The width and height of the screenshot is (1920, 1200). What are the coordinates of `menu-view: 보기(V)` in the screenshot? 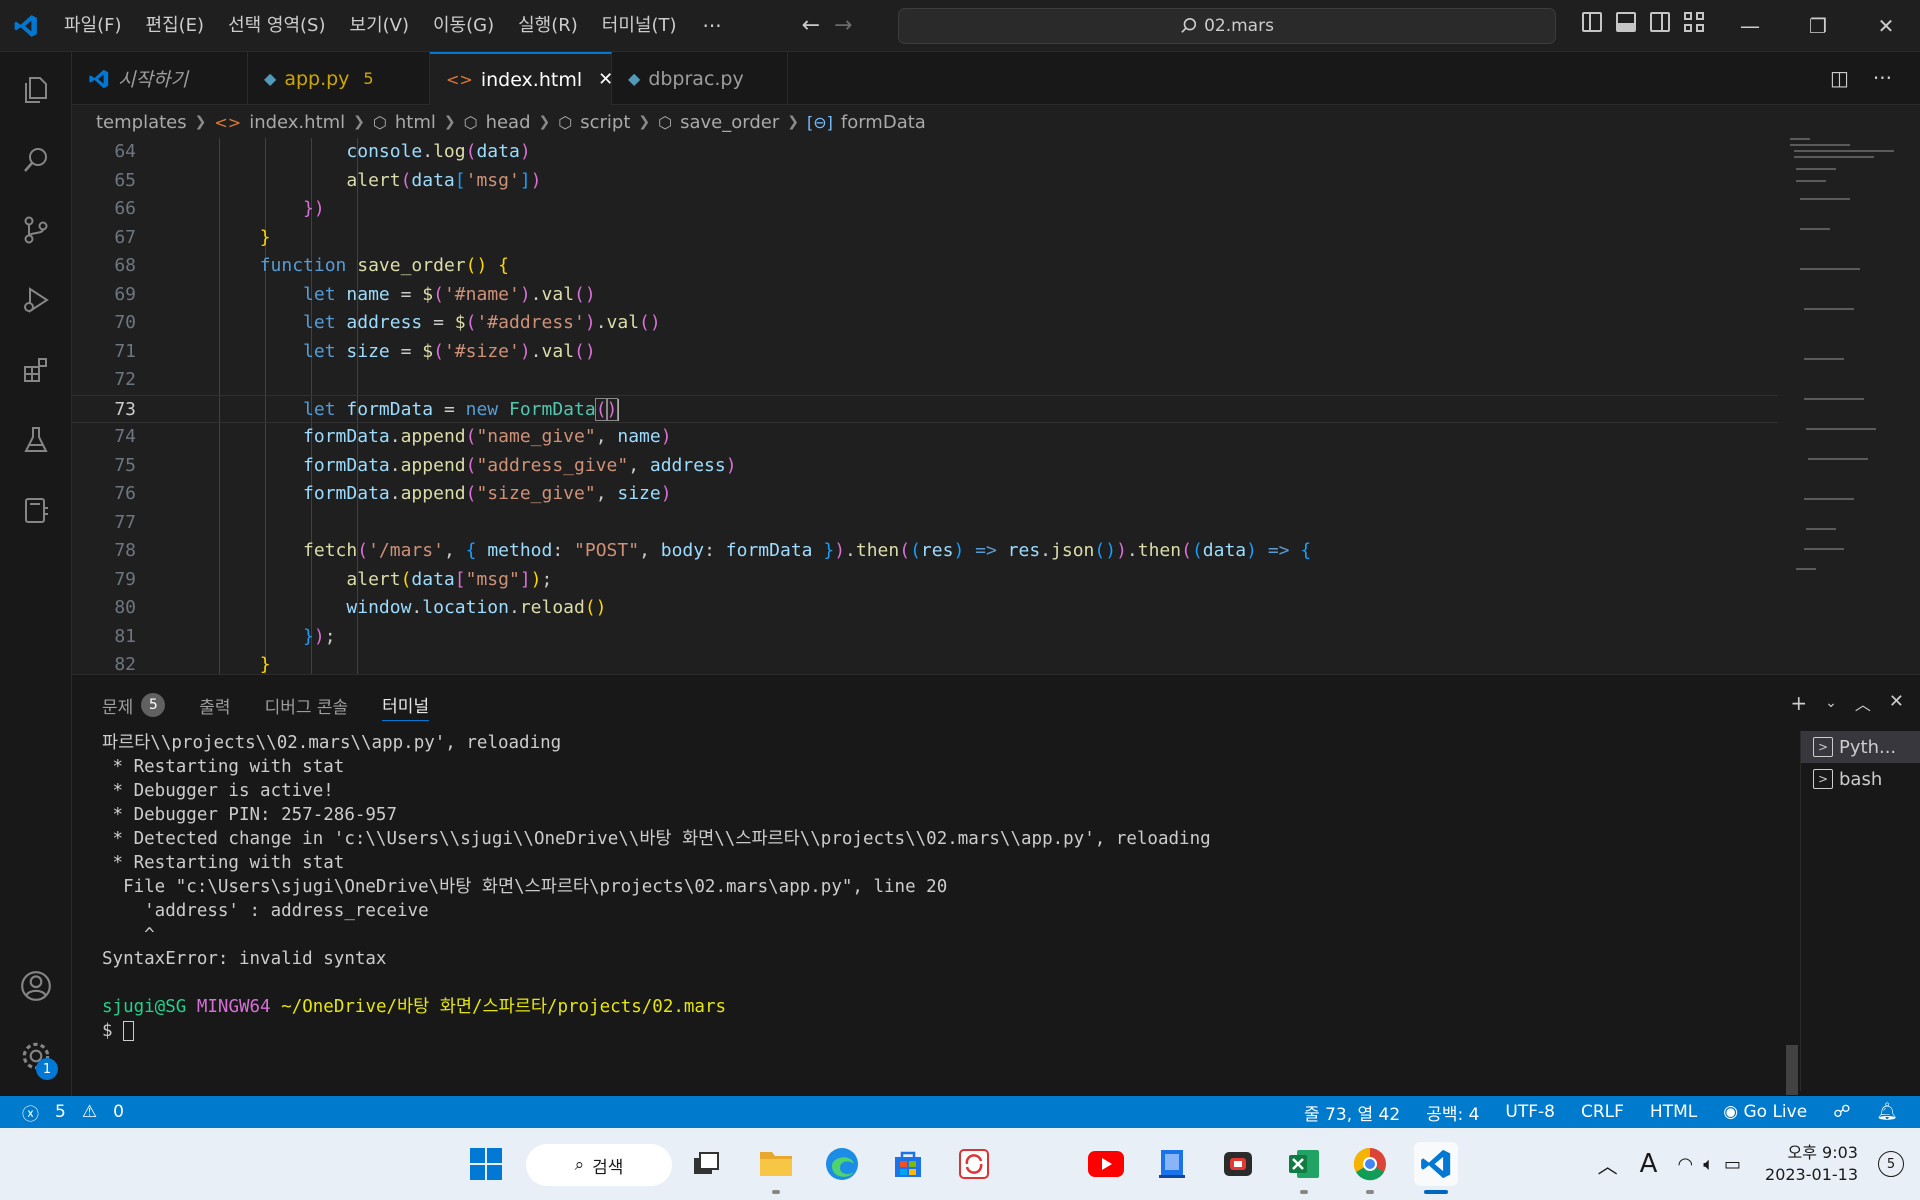 It's located at (379, 26).